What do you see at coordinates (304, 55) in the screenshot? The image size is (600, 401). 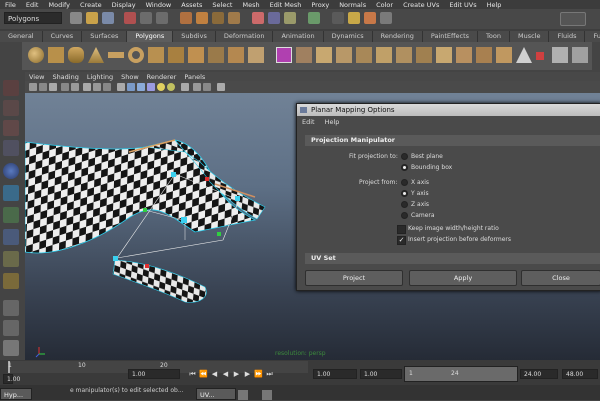 I see `cylindrical-mapping-icon` at bounding box center [304, 55].